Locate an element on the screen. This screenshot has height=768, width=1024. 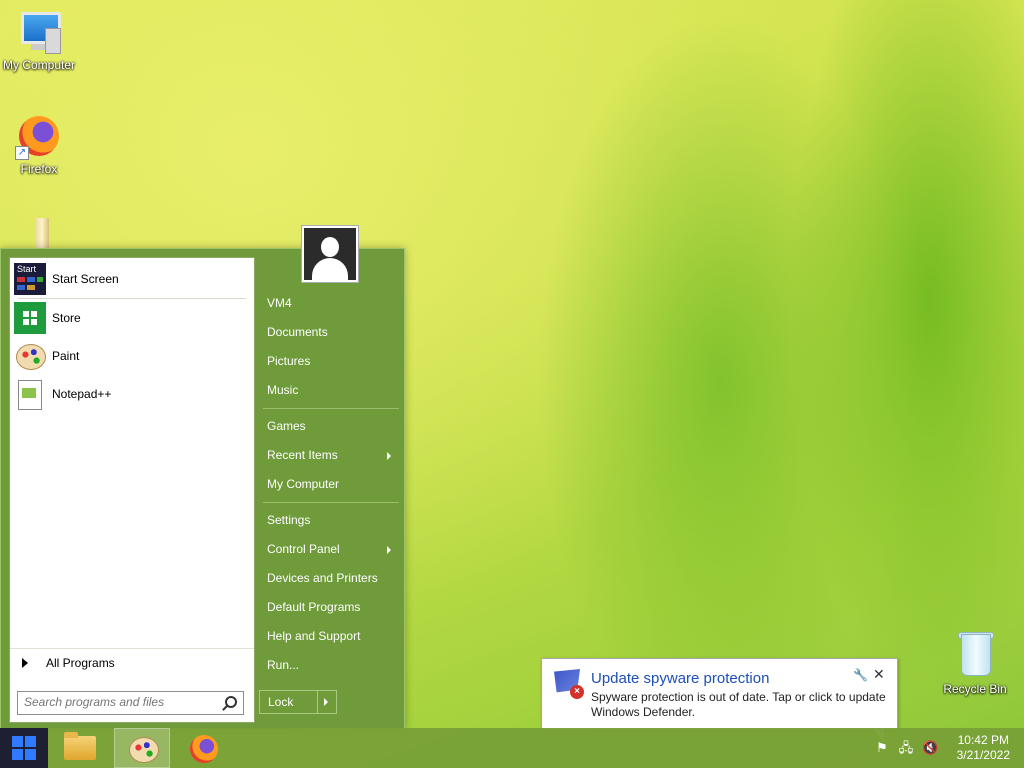
lock-button-group: Lock is located at coordinates (298, 702).